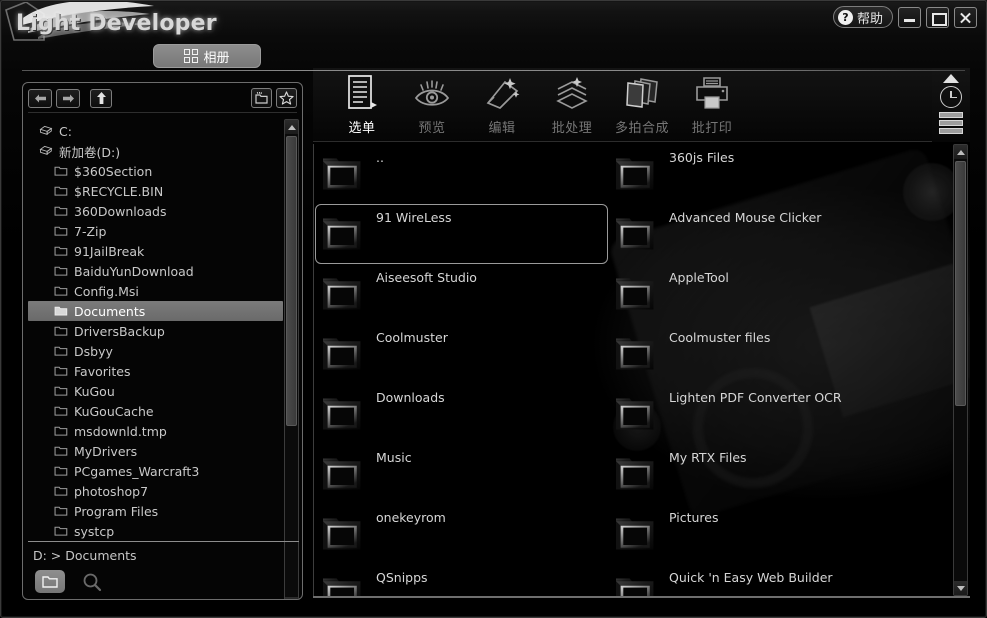  Describe the element at coordinates (153, 331) in the screenshot. I see `tree-item-driversbackup: DriversBackup` at that location.